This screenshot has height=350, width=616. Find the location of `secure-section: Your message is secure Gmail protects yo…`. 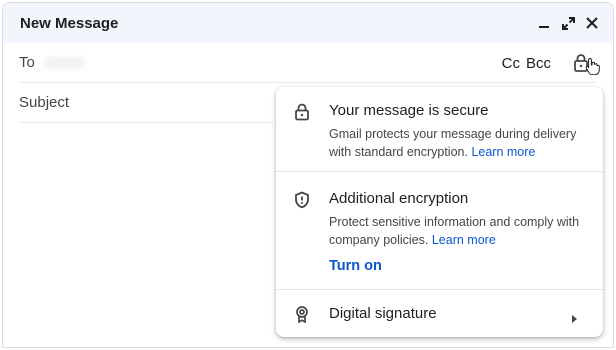

secure-section: Your message is secure Gmail protects yo… is located at coordinates (439, 129).